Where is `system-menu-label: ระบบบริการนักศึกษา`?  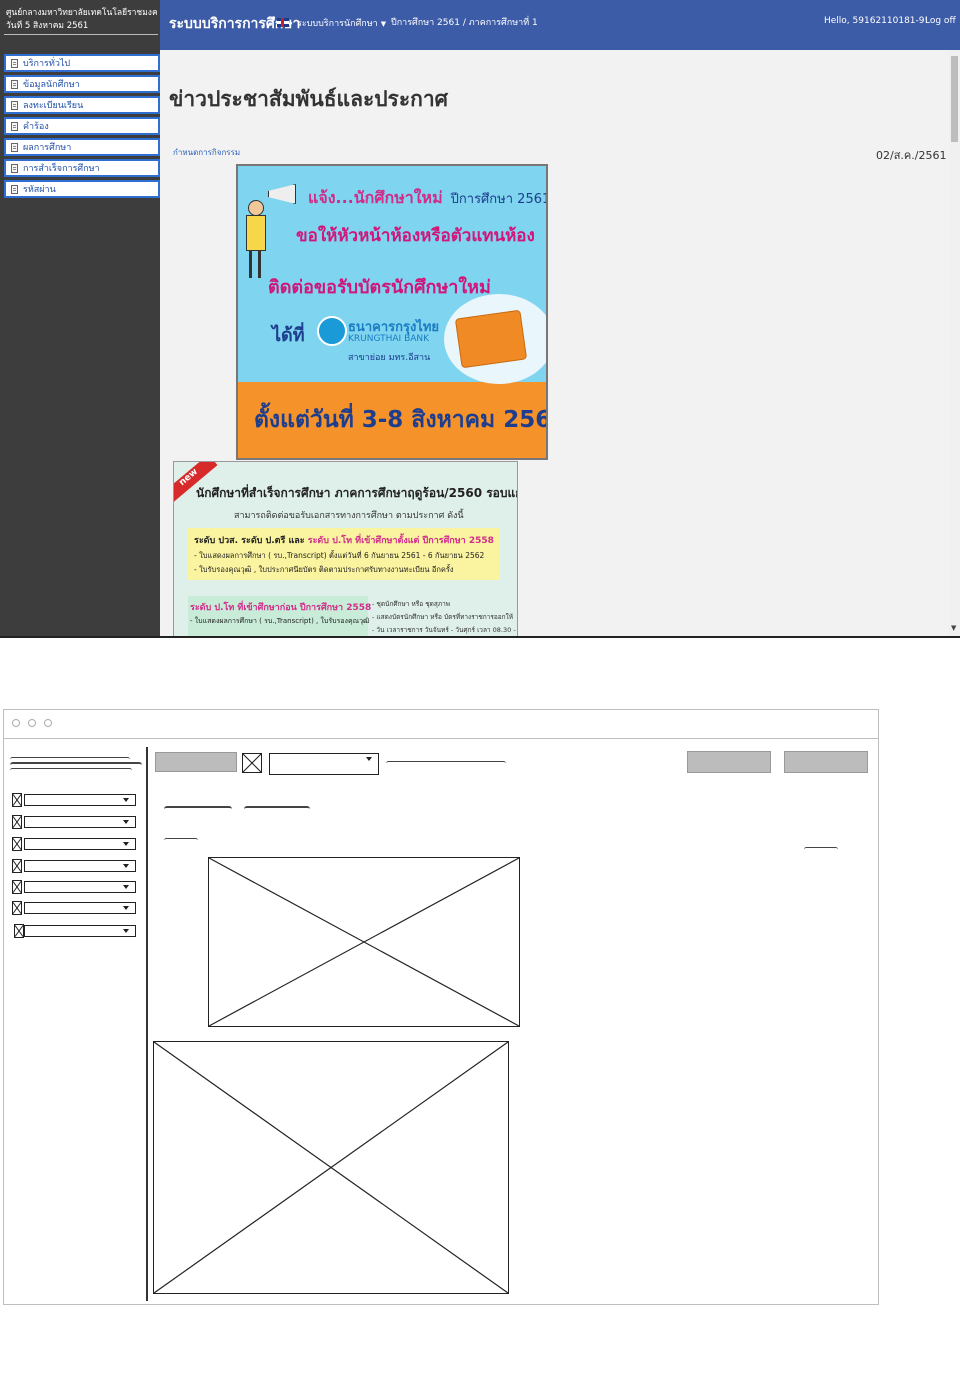 system-menu-label: ระบบบริการนักศึกษา is located at coordinates (337, 24).